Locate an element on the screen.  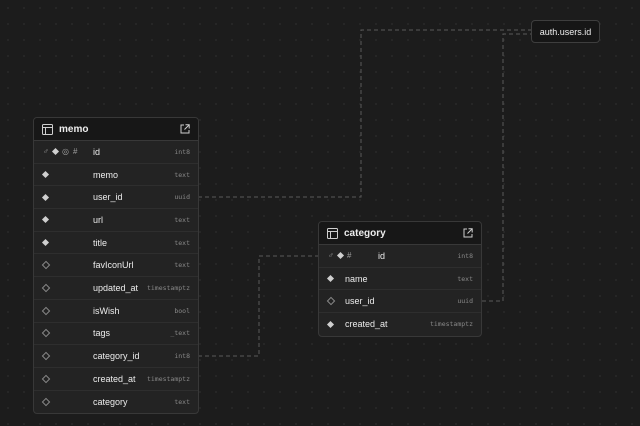
table-header: category is located at coordinates (400, 233).